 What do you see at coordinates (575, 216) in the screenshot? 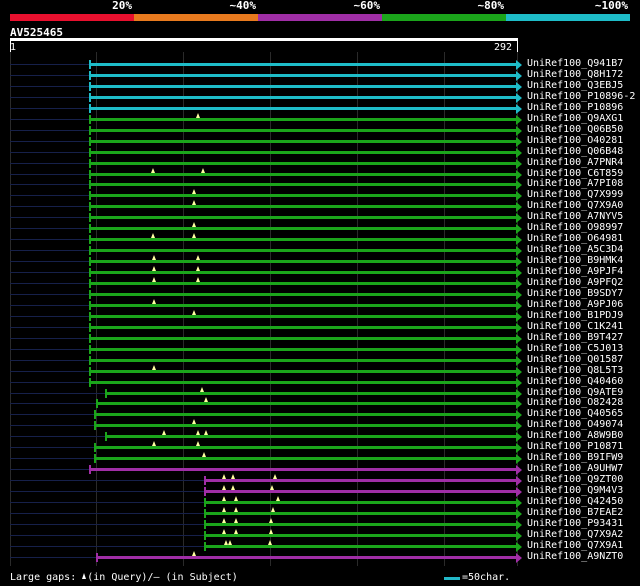
I see `hit-label: UniRef100_A7NYV5` at bounding box center [575, 216].